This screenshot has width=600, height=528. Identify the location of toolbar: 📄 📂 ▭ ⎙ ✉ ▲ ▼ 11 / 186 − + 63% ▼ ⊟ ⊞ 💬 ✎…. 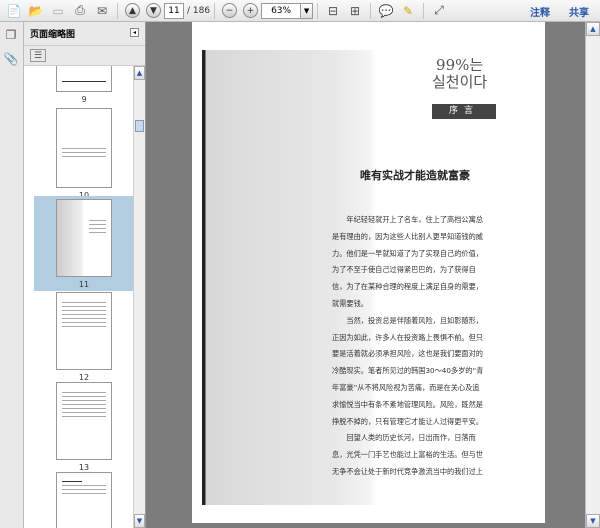
(300, 11).